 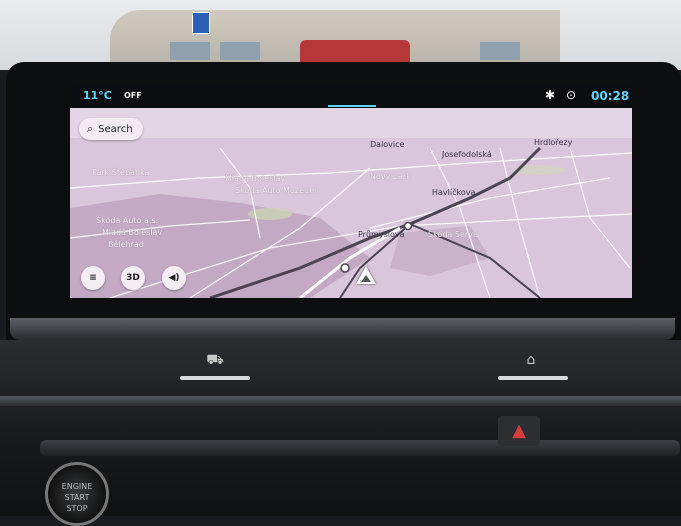 What do you see at coordinates (276, 190) in the screenshot?
I see `map-label: Škoda Auto Muzeum` at bounding box center [276, 190].